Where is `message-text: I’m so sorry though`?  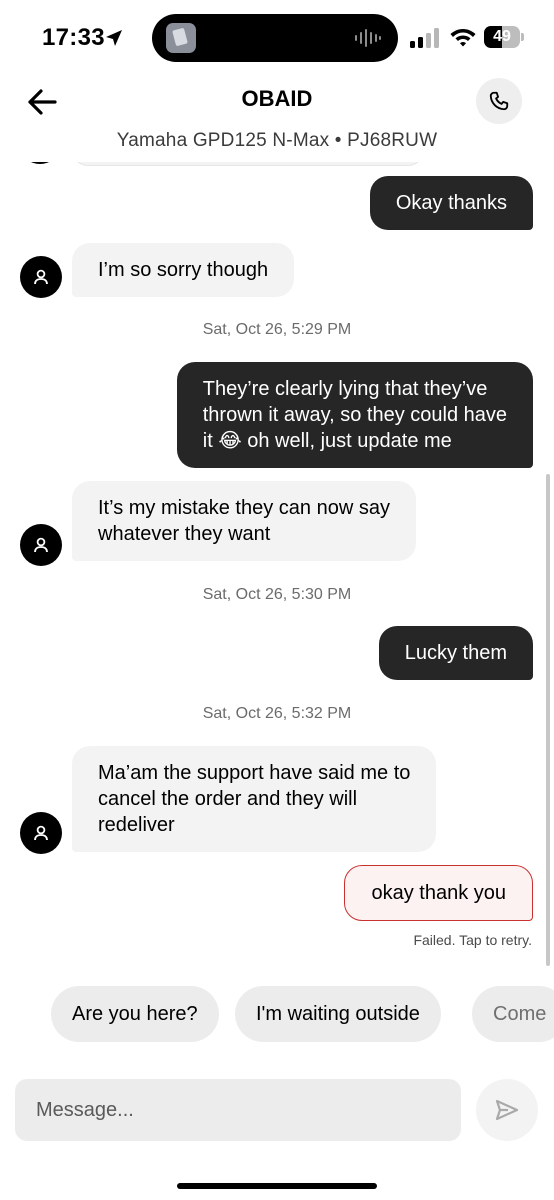
message-text: I’m so sorry though is located at coordinates (183, 270).